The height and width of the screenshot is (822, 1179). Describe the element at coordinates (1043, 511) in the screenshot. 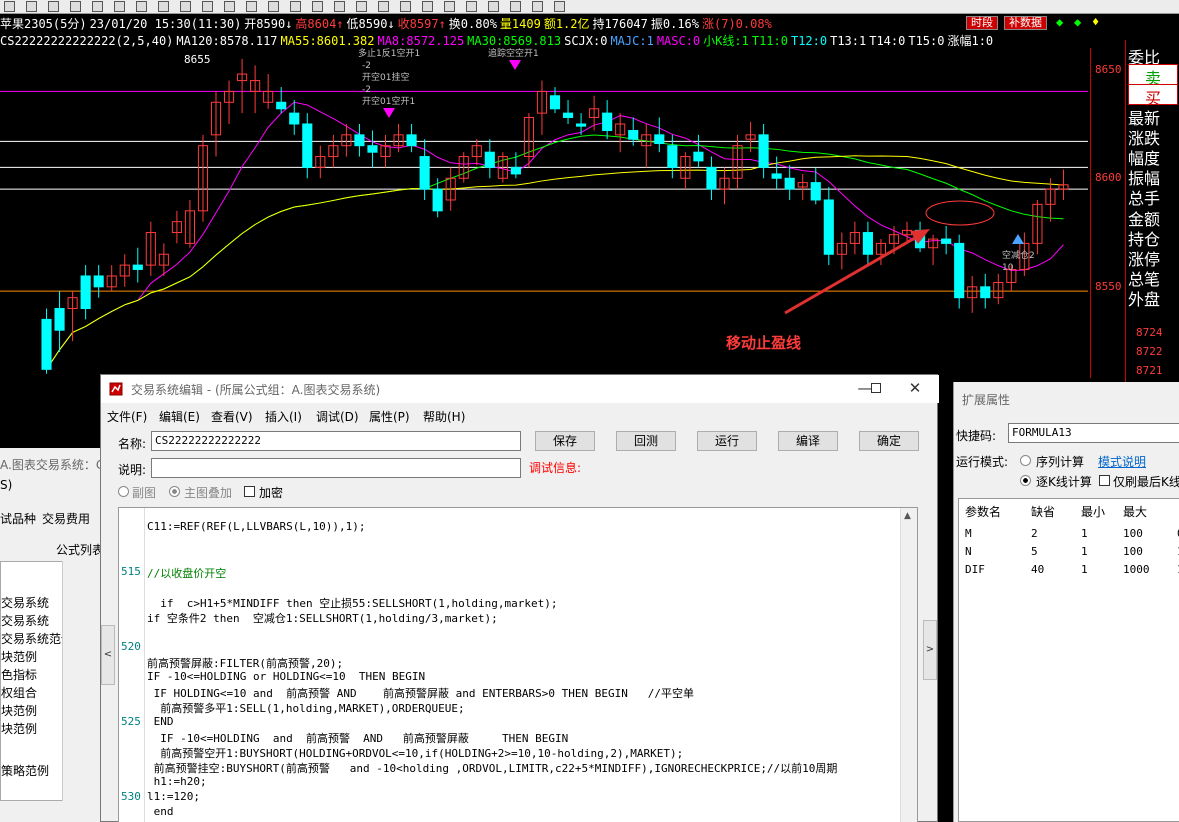

I see `table-header: 缺省` at that location.